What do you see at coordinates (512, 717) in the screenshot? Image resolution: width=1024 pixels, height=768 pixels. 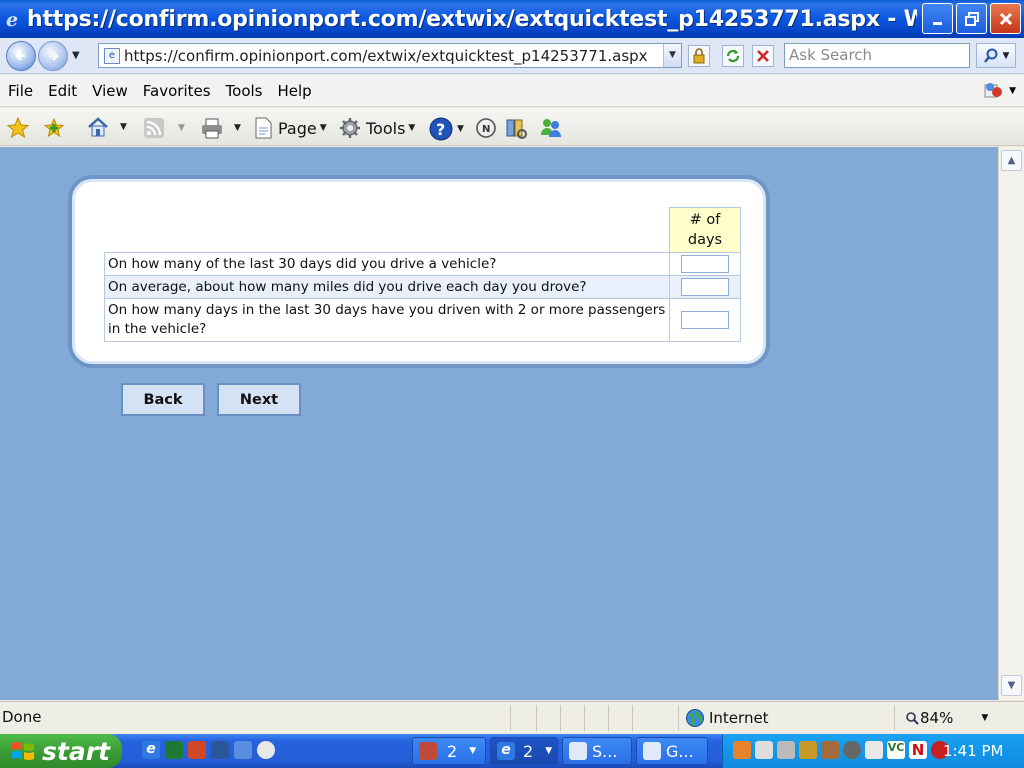 I see `status-bar: Done Internet 84% ▼` at bounding box center [512, 717].